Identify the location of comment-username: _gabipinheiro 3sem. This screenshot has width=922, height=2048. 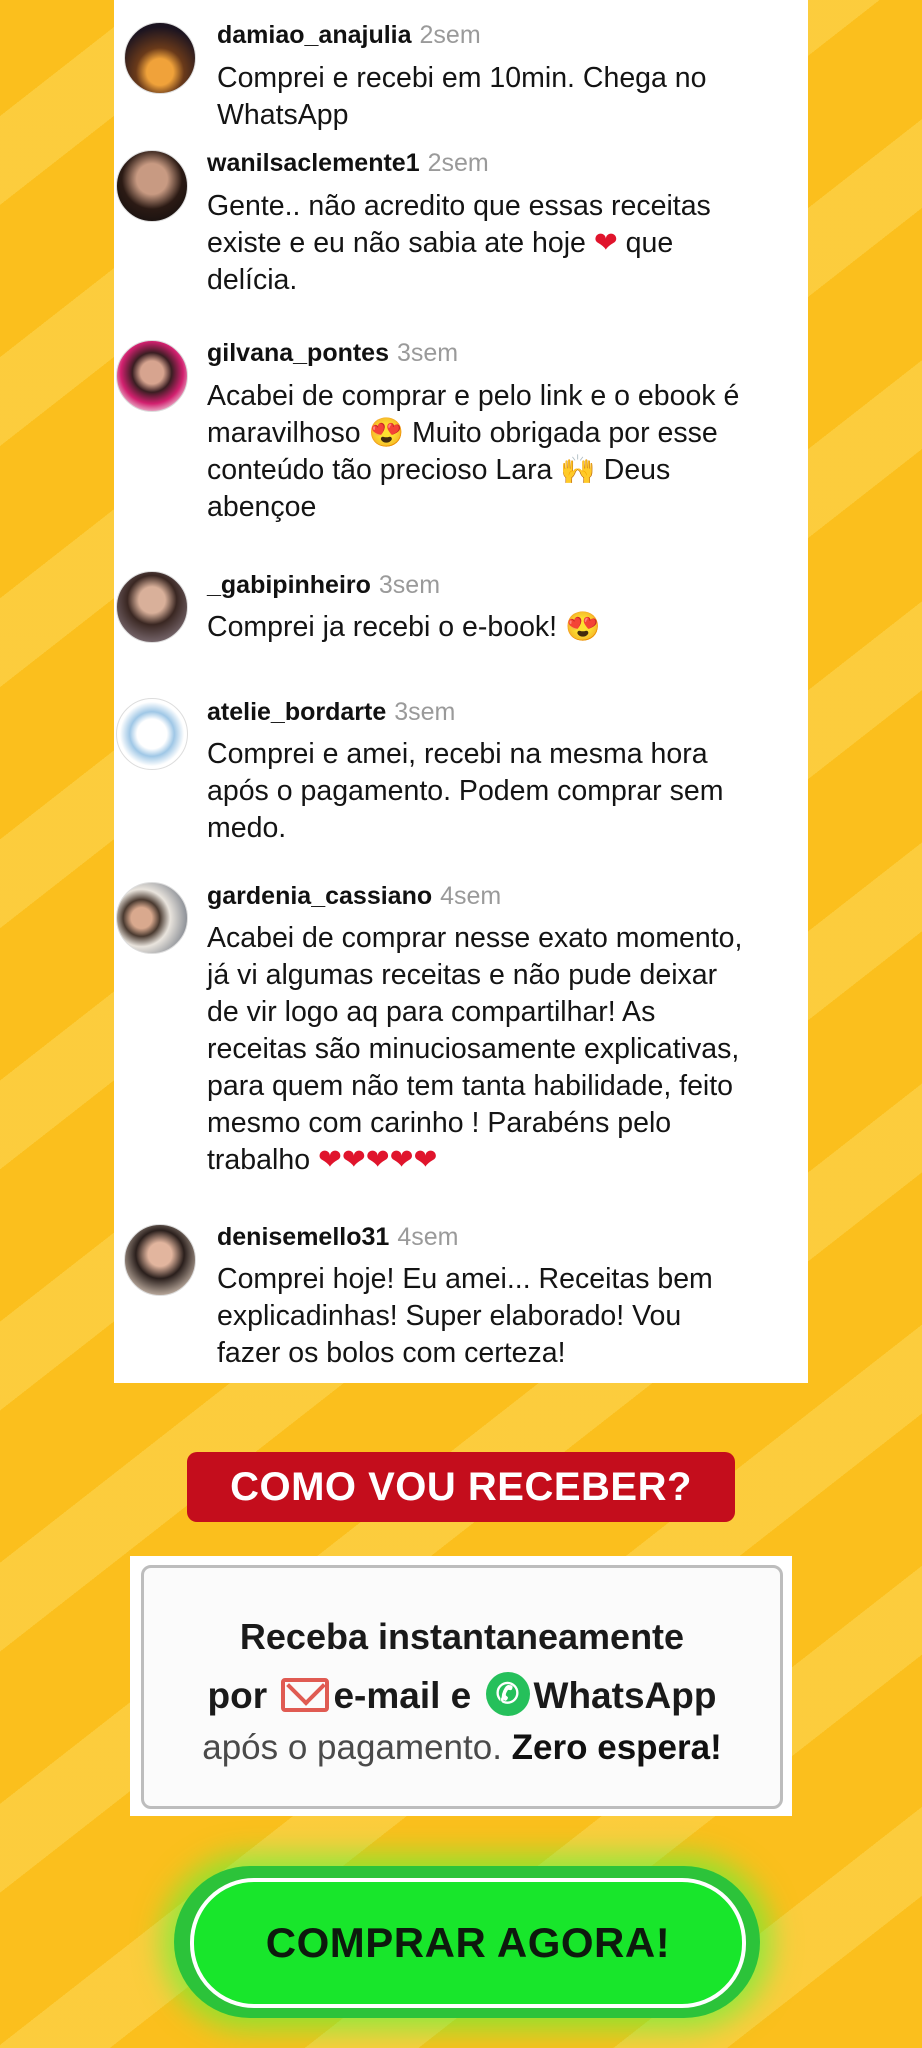
(324, 585).